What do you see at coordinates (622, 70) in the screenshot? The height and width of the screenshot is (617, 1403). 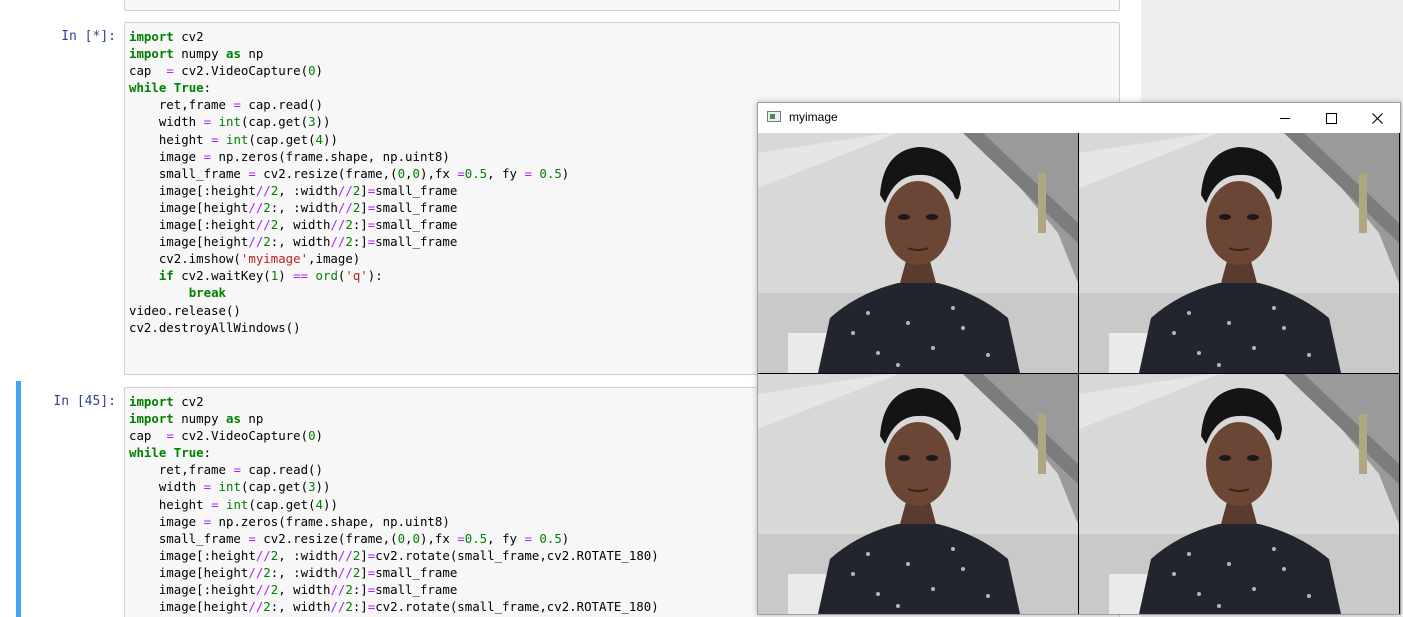 I see `code-line: cap = cv2.VideoCapture(0)` at bounding box center [622, 70].